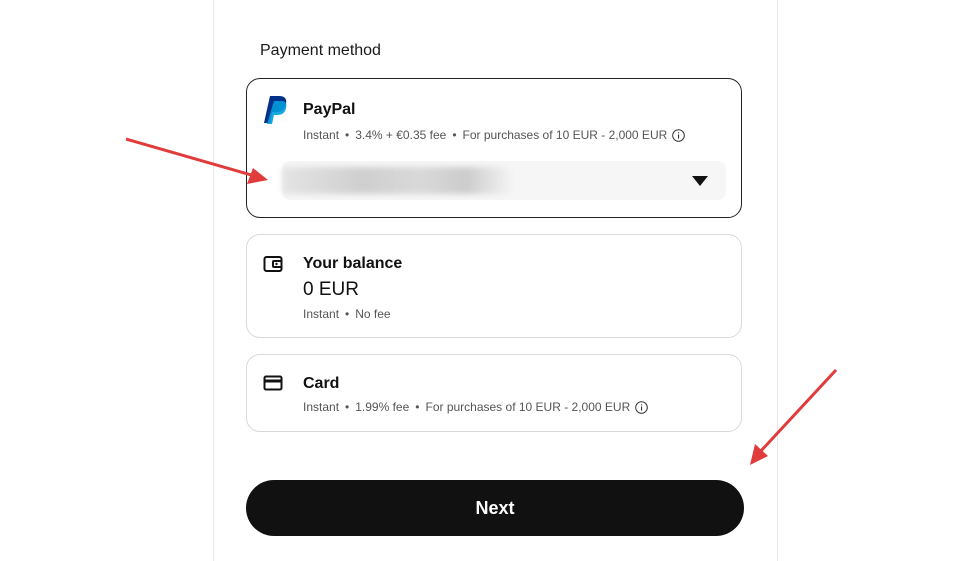  What do you see at coordinates (321, 407) in the screenshot?
I see `card-speed: Instant` at bounding box center [321, 407].